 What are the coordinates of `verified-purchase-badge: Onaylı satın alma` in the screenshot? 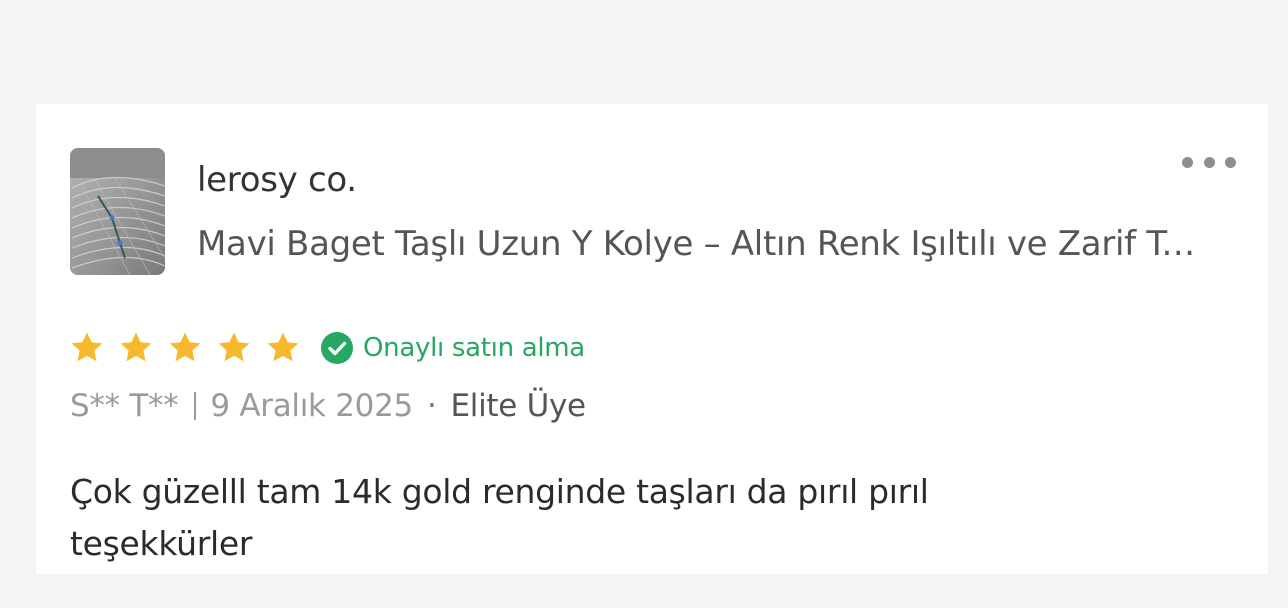 It's located at (453, 348).